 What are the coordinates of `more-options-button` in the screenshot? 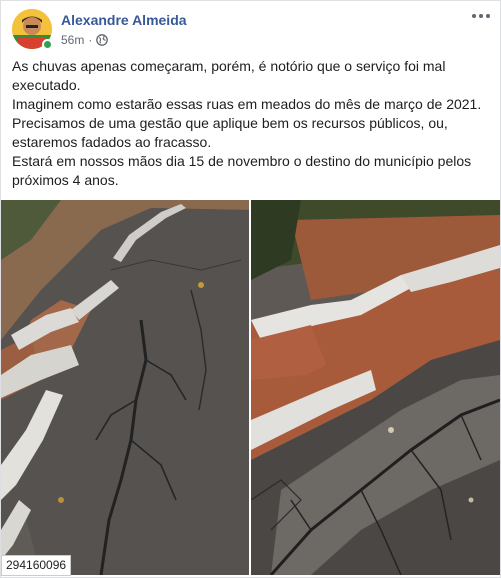 It's located at (481, 16).